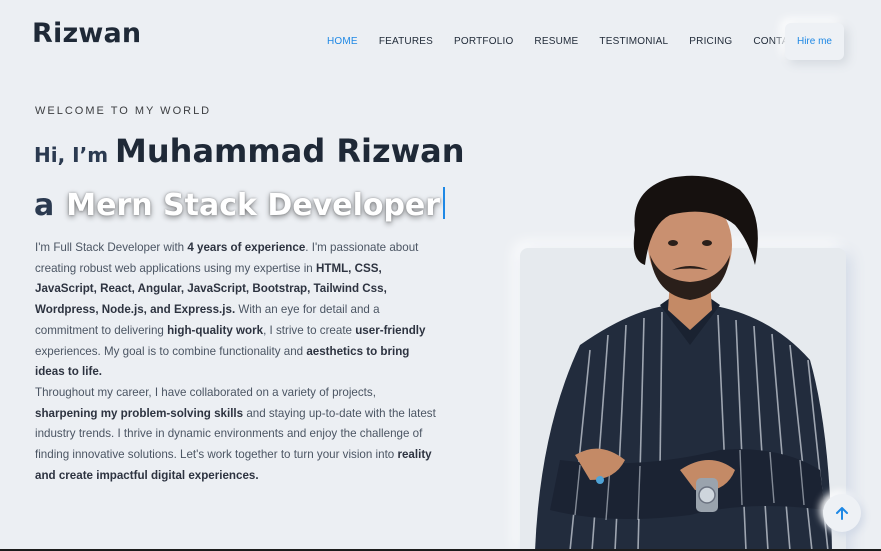 The height and width of the screenshot is (551, 881). What do you see at coordinates (139, 413) in the screenshot?
I see `description-emphasis: sharpening my problem-solving skills` at bounding box center [139, 413].